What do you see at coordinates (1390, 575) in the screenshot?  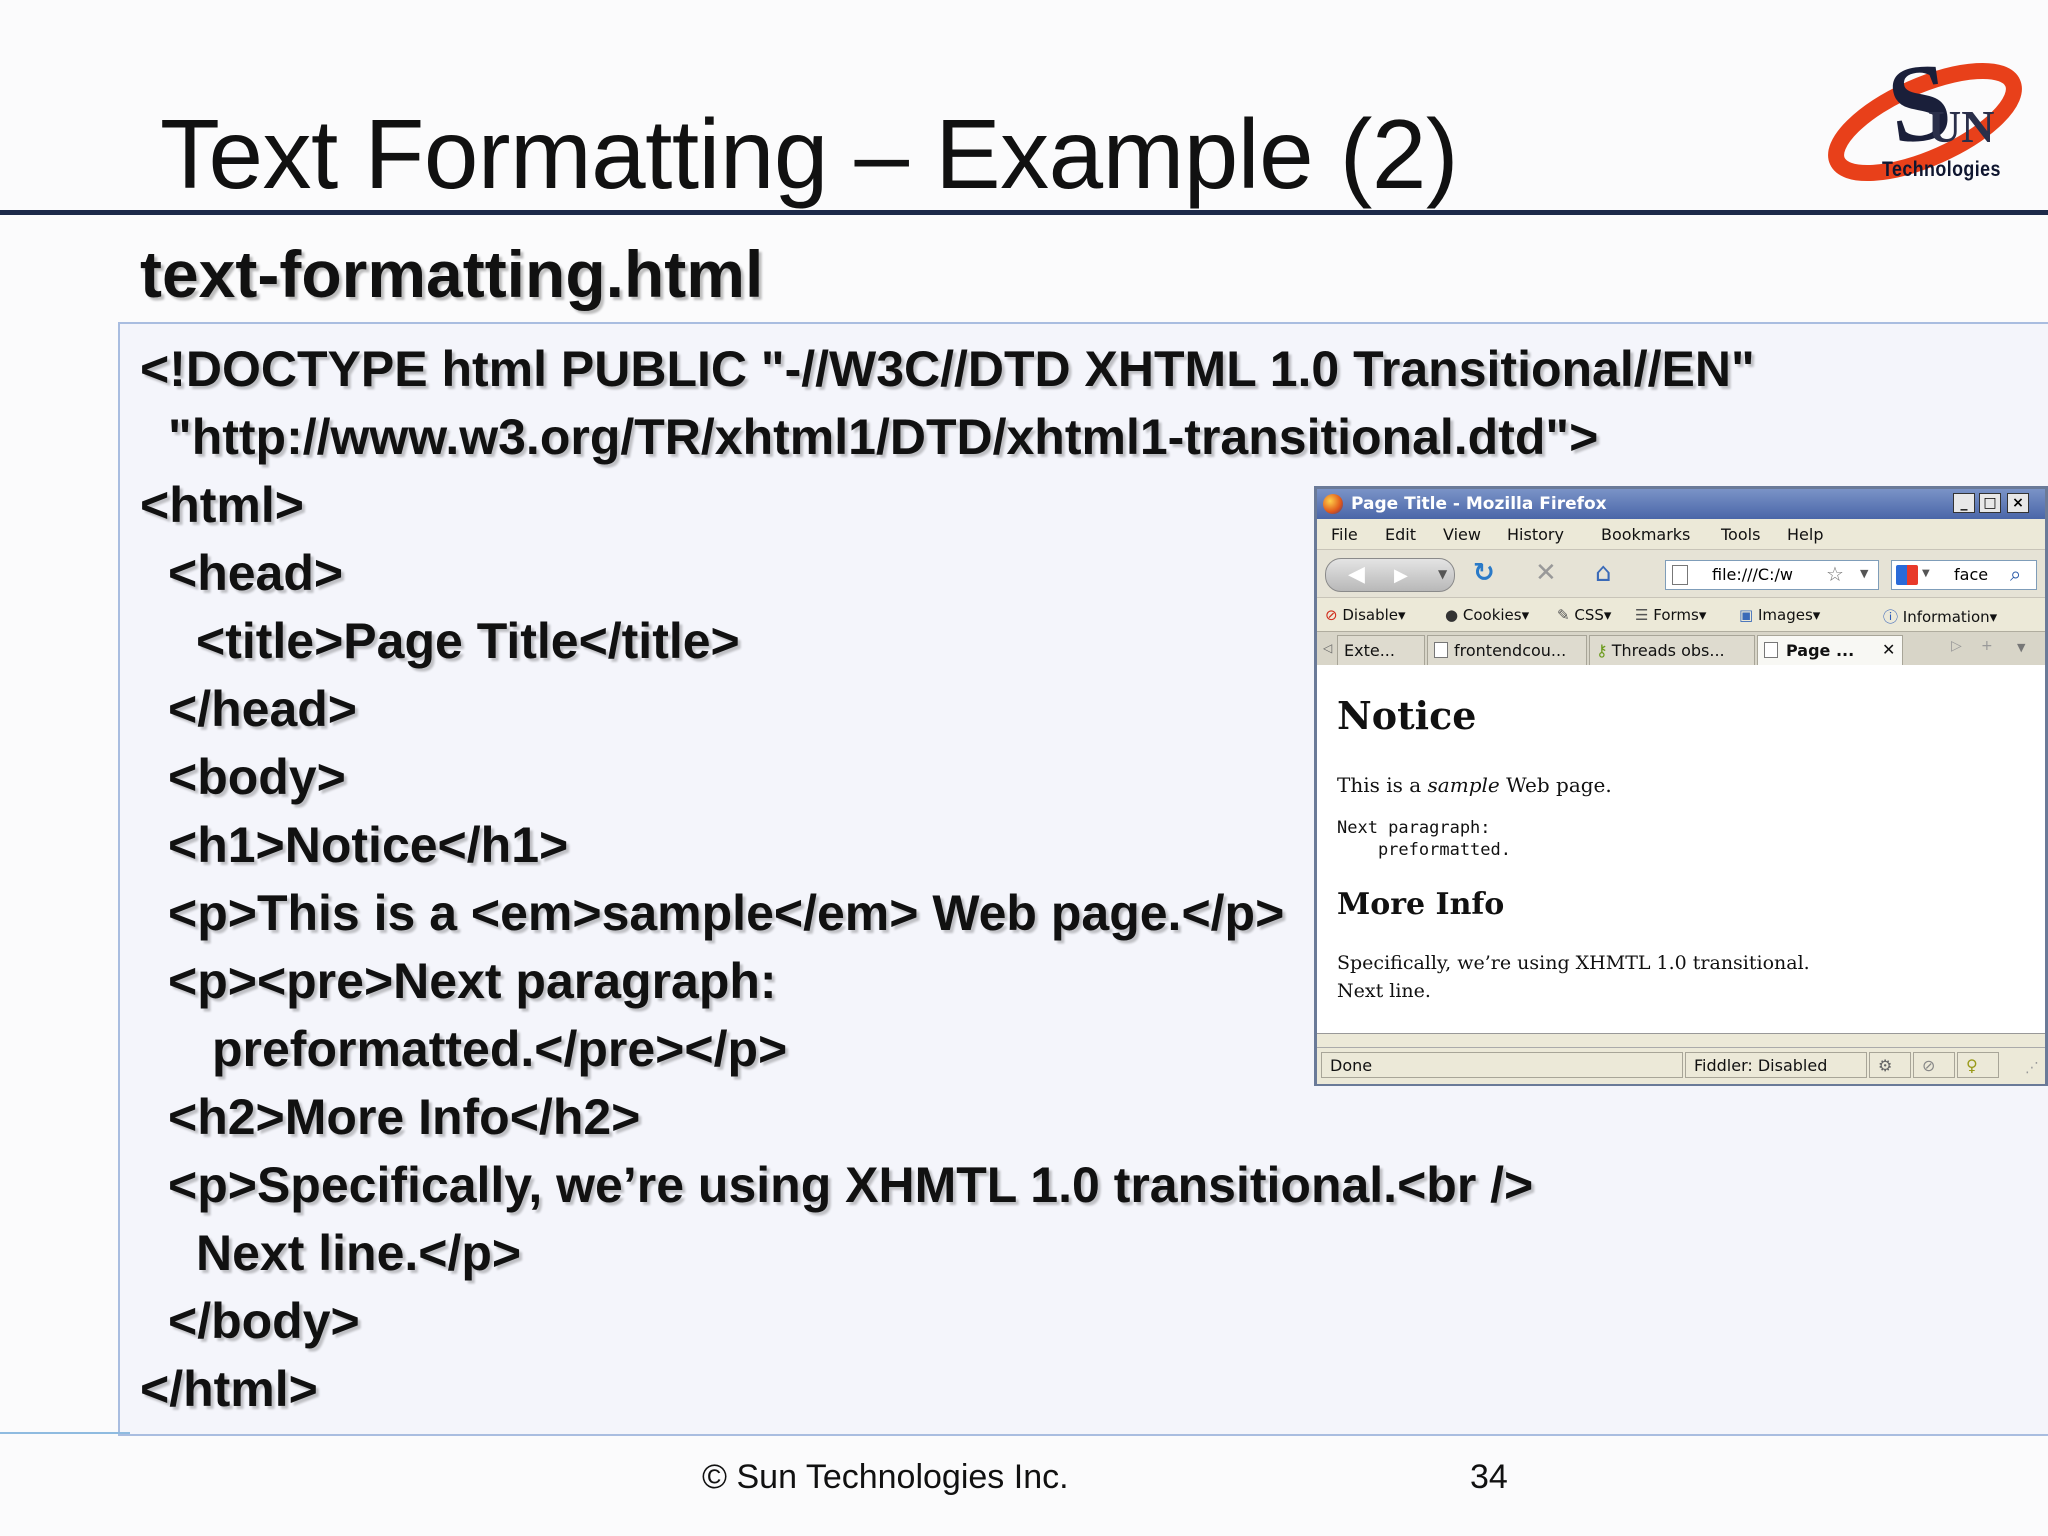 I see `back-forward-buttons: ◀ ▶ ▼` at bounding box center [1390, 575].